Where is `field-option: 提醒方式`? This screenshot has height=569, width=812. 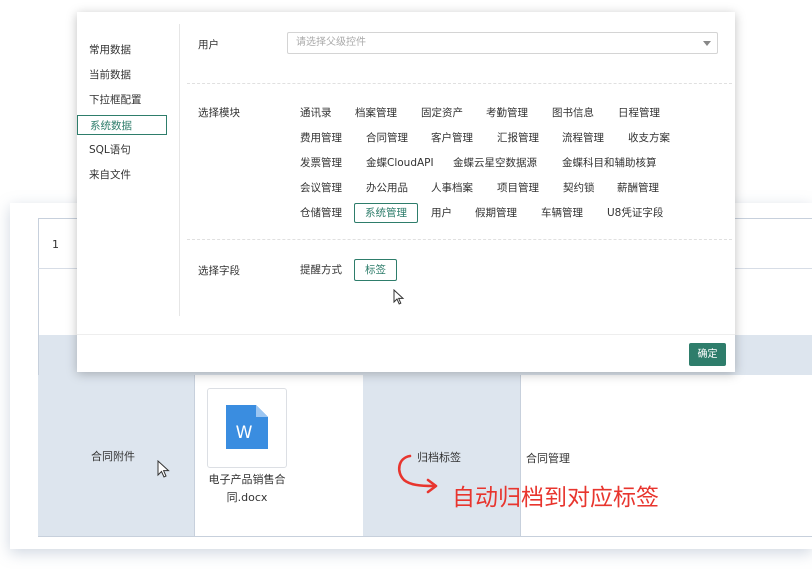
field-option: 提醒方式 is located at coordinates (321, 270).